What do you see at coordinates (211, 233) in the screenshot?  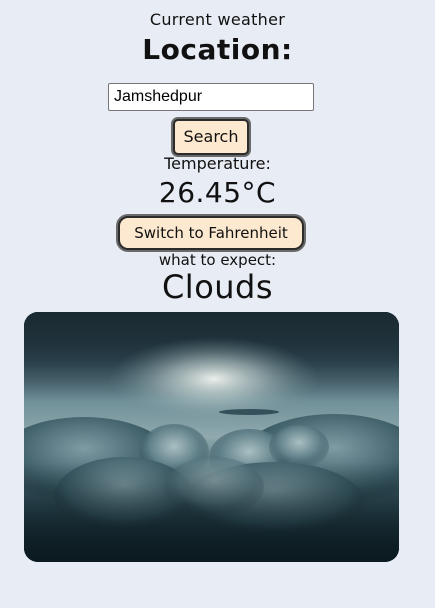 I see `switch-to-fahrenheit-button: Switch to Fahrenheit` at bounding box center [211, 233].